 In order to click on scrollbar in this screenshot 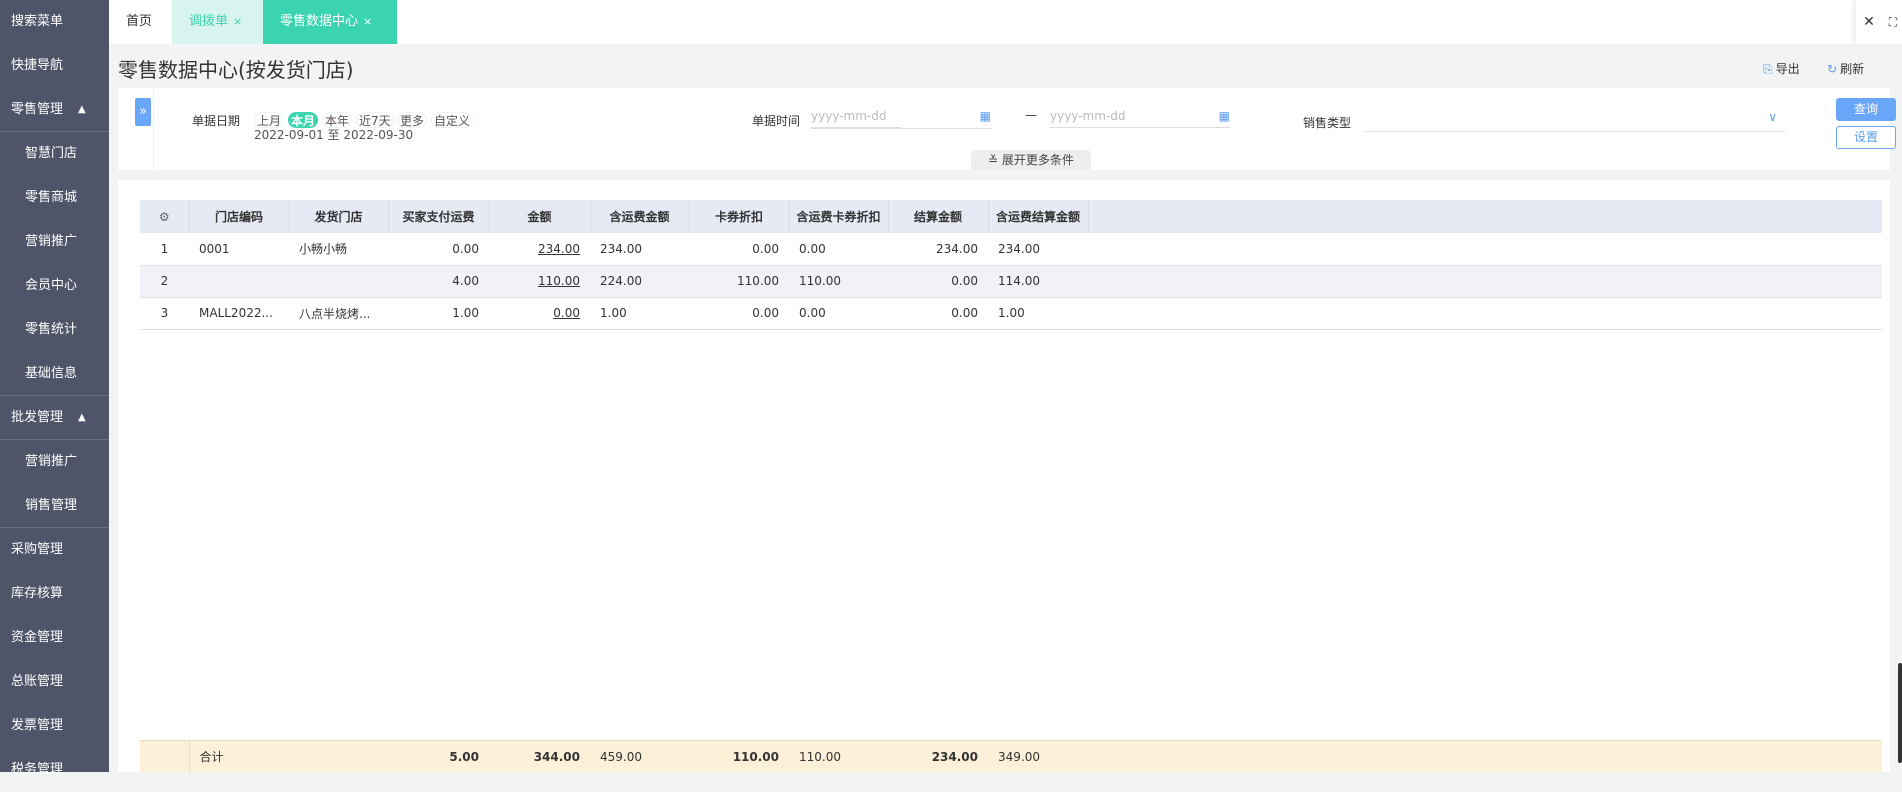, I will do `click(1900, 713)`.